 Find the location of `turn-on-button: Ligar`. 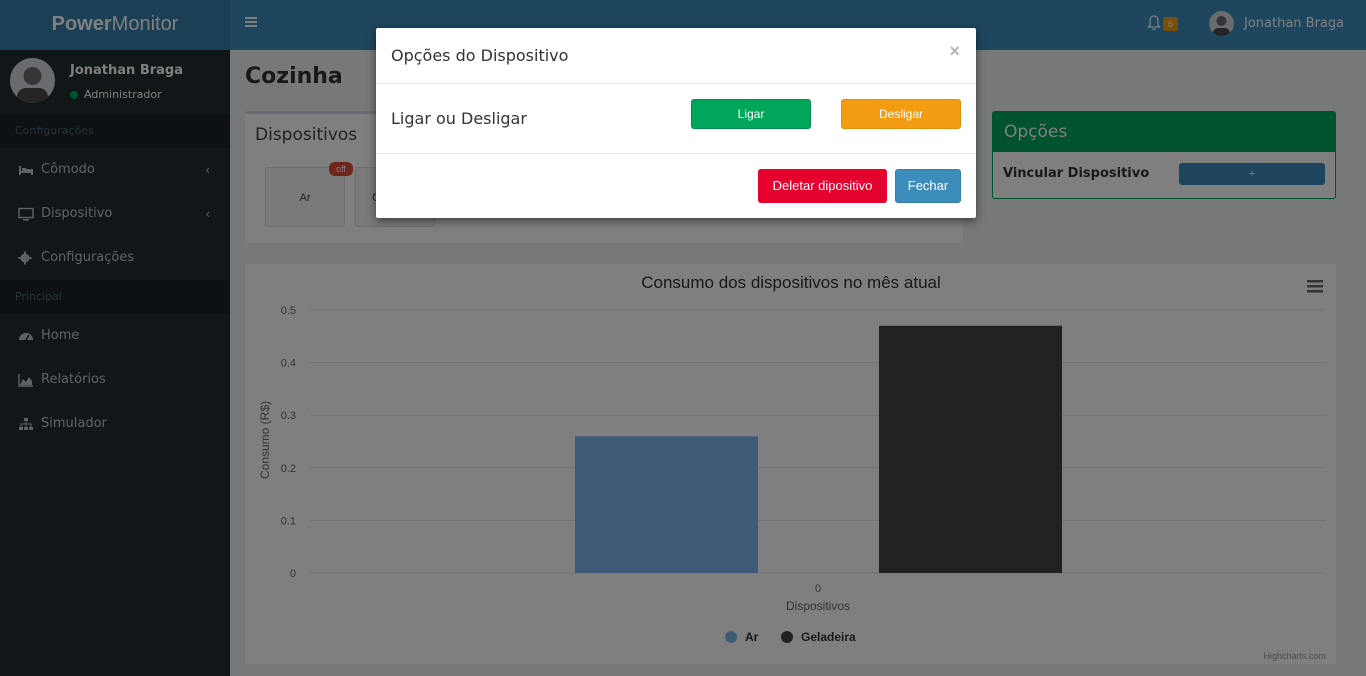

turn-on-button: Ligar is located at coordinates (751, 114).